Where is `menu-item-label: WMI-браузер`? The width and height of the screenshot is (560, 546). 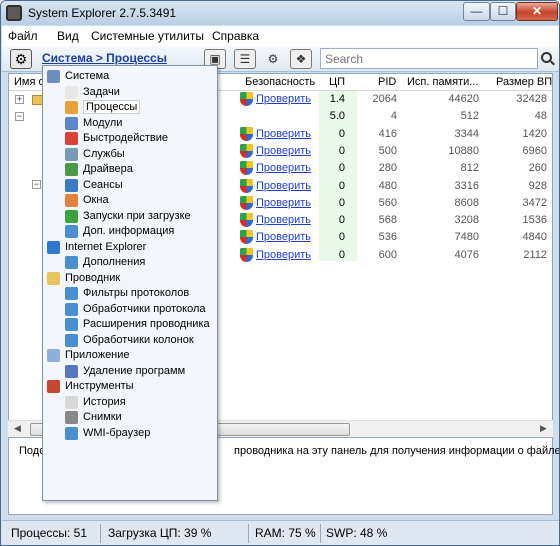
menu-item-label: WMI-браузер is located at coordinates (117, 432).